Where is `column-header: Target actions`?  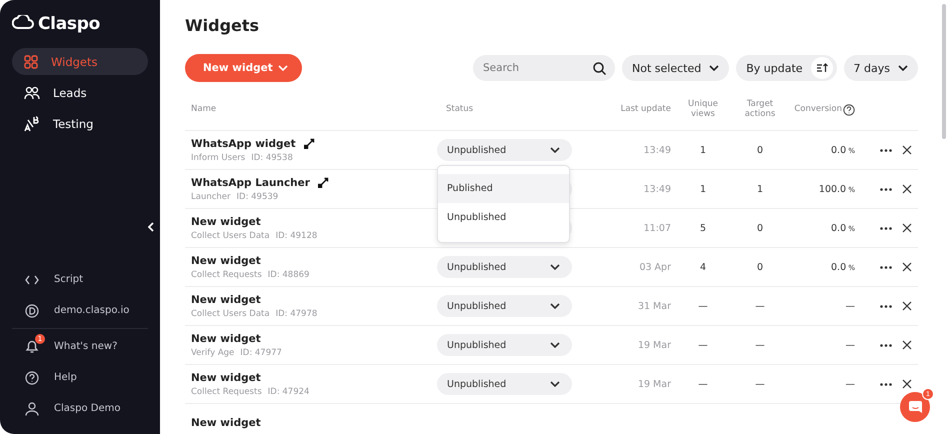 column-header: Target actions is located at coordinates (760, 110).